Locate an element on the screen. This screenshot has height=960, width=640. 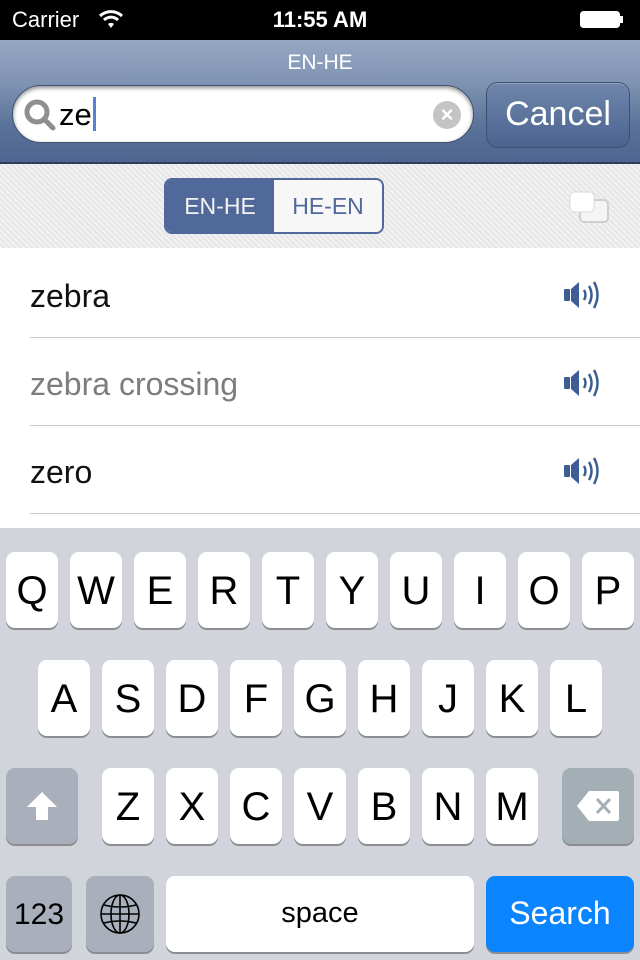
search-value: ze is located at coordinates (75, 114).